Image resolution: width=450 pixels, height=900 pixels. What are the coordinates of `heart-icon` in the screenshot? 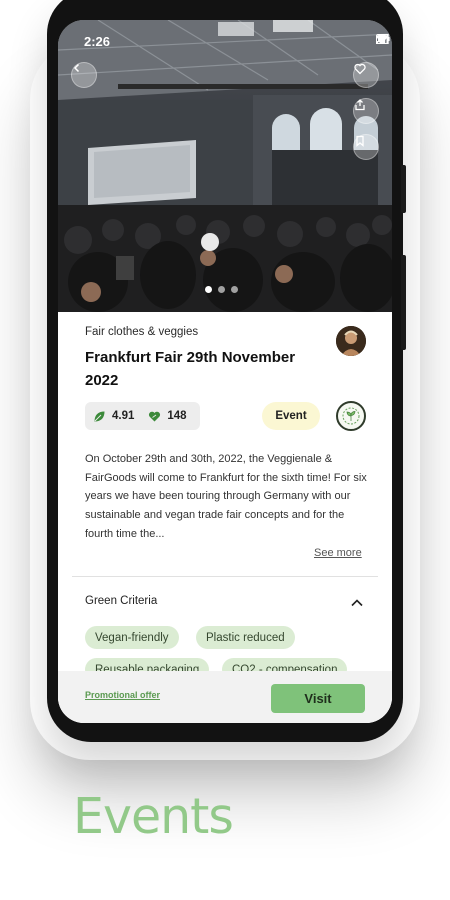 It's located at (360, 69).